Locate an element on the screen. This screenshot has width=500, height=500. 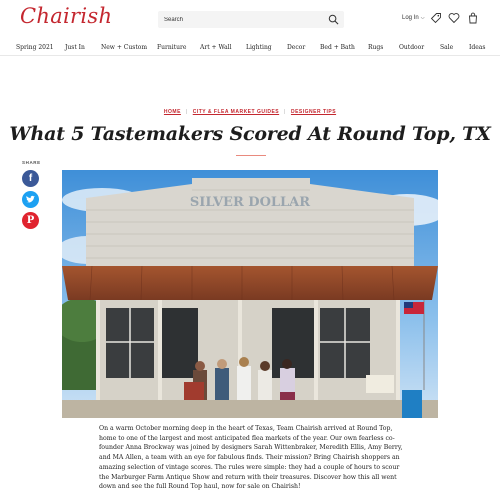
facebook-icon: f is located at coordinates (30, 178).